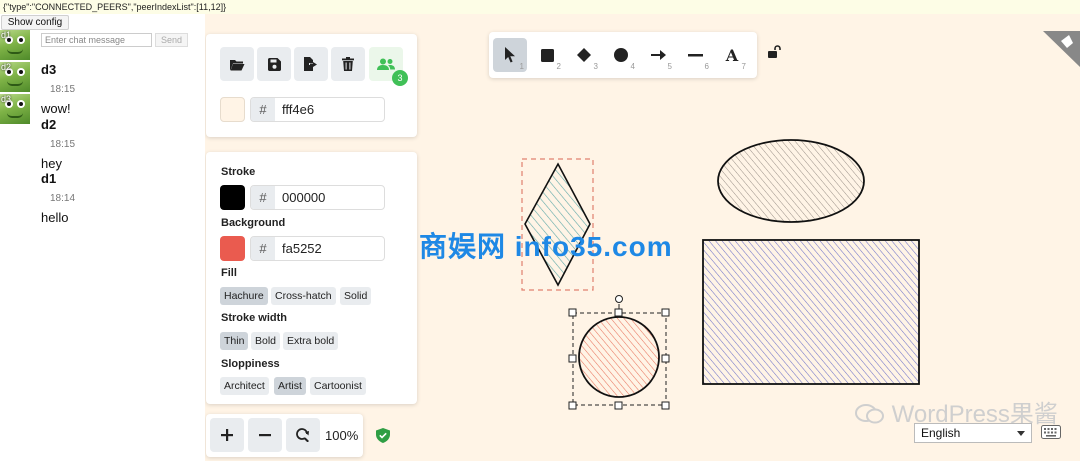 The image size is (1080, 461). Describe the element at coordinates (706, 66) in the screenshot. I see `tool-shortcut-key: 6` at that location.